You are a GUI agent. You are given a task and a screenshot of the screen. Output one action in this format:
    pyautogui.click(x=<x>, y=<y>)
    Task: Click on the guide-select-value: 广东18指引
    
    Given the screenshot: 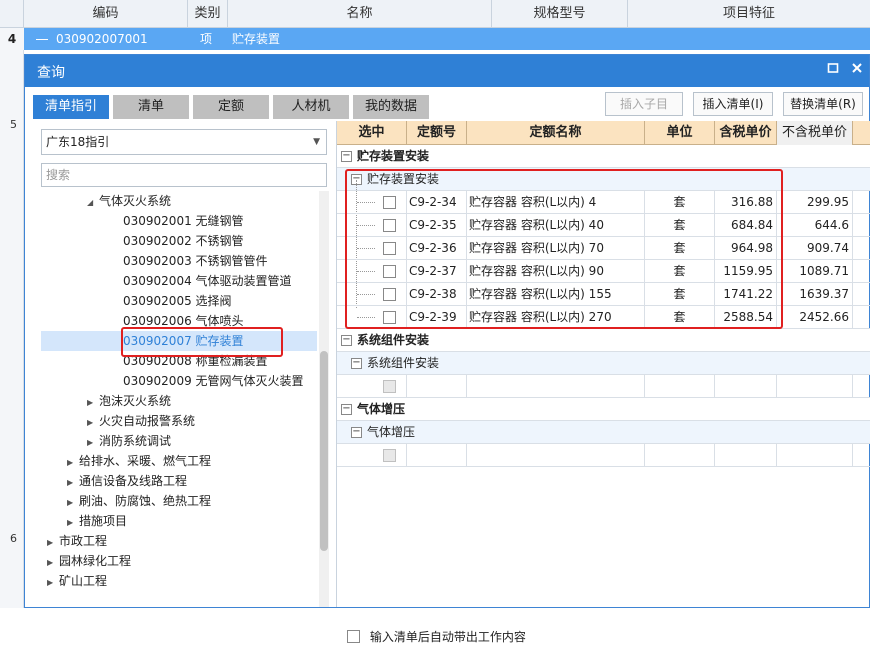 What is the action you would take?
    pyautogui.click(x=78, y=142)
    